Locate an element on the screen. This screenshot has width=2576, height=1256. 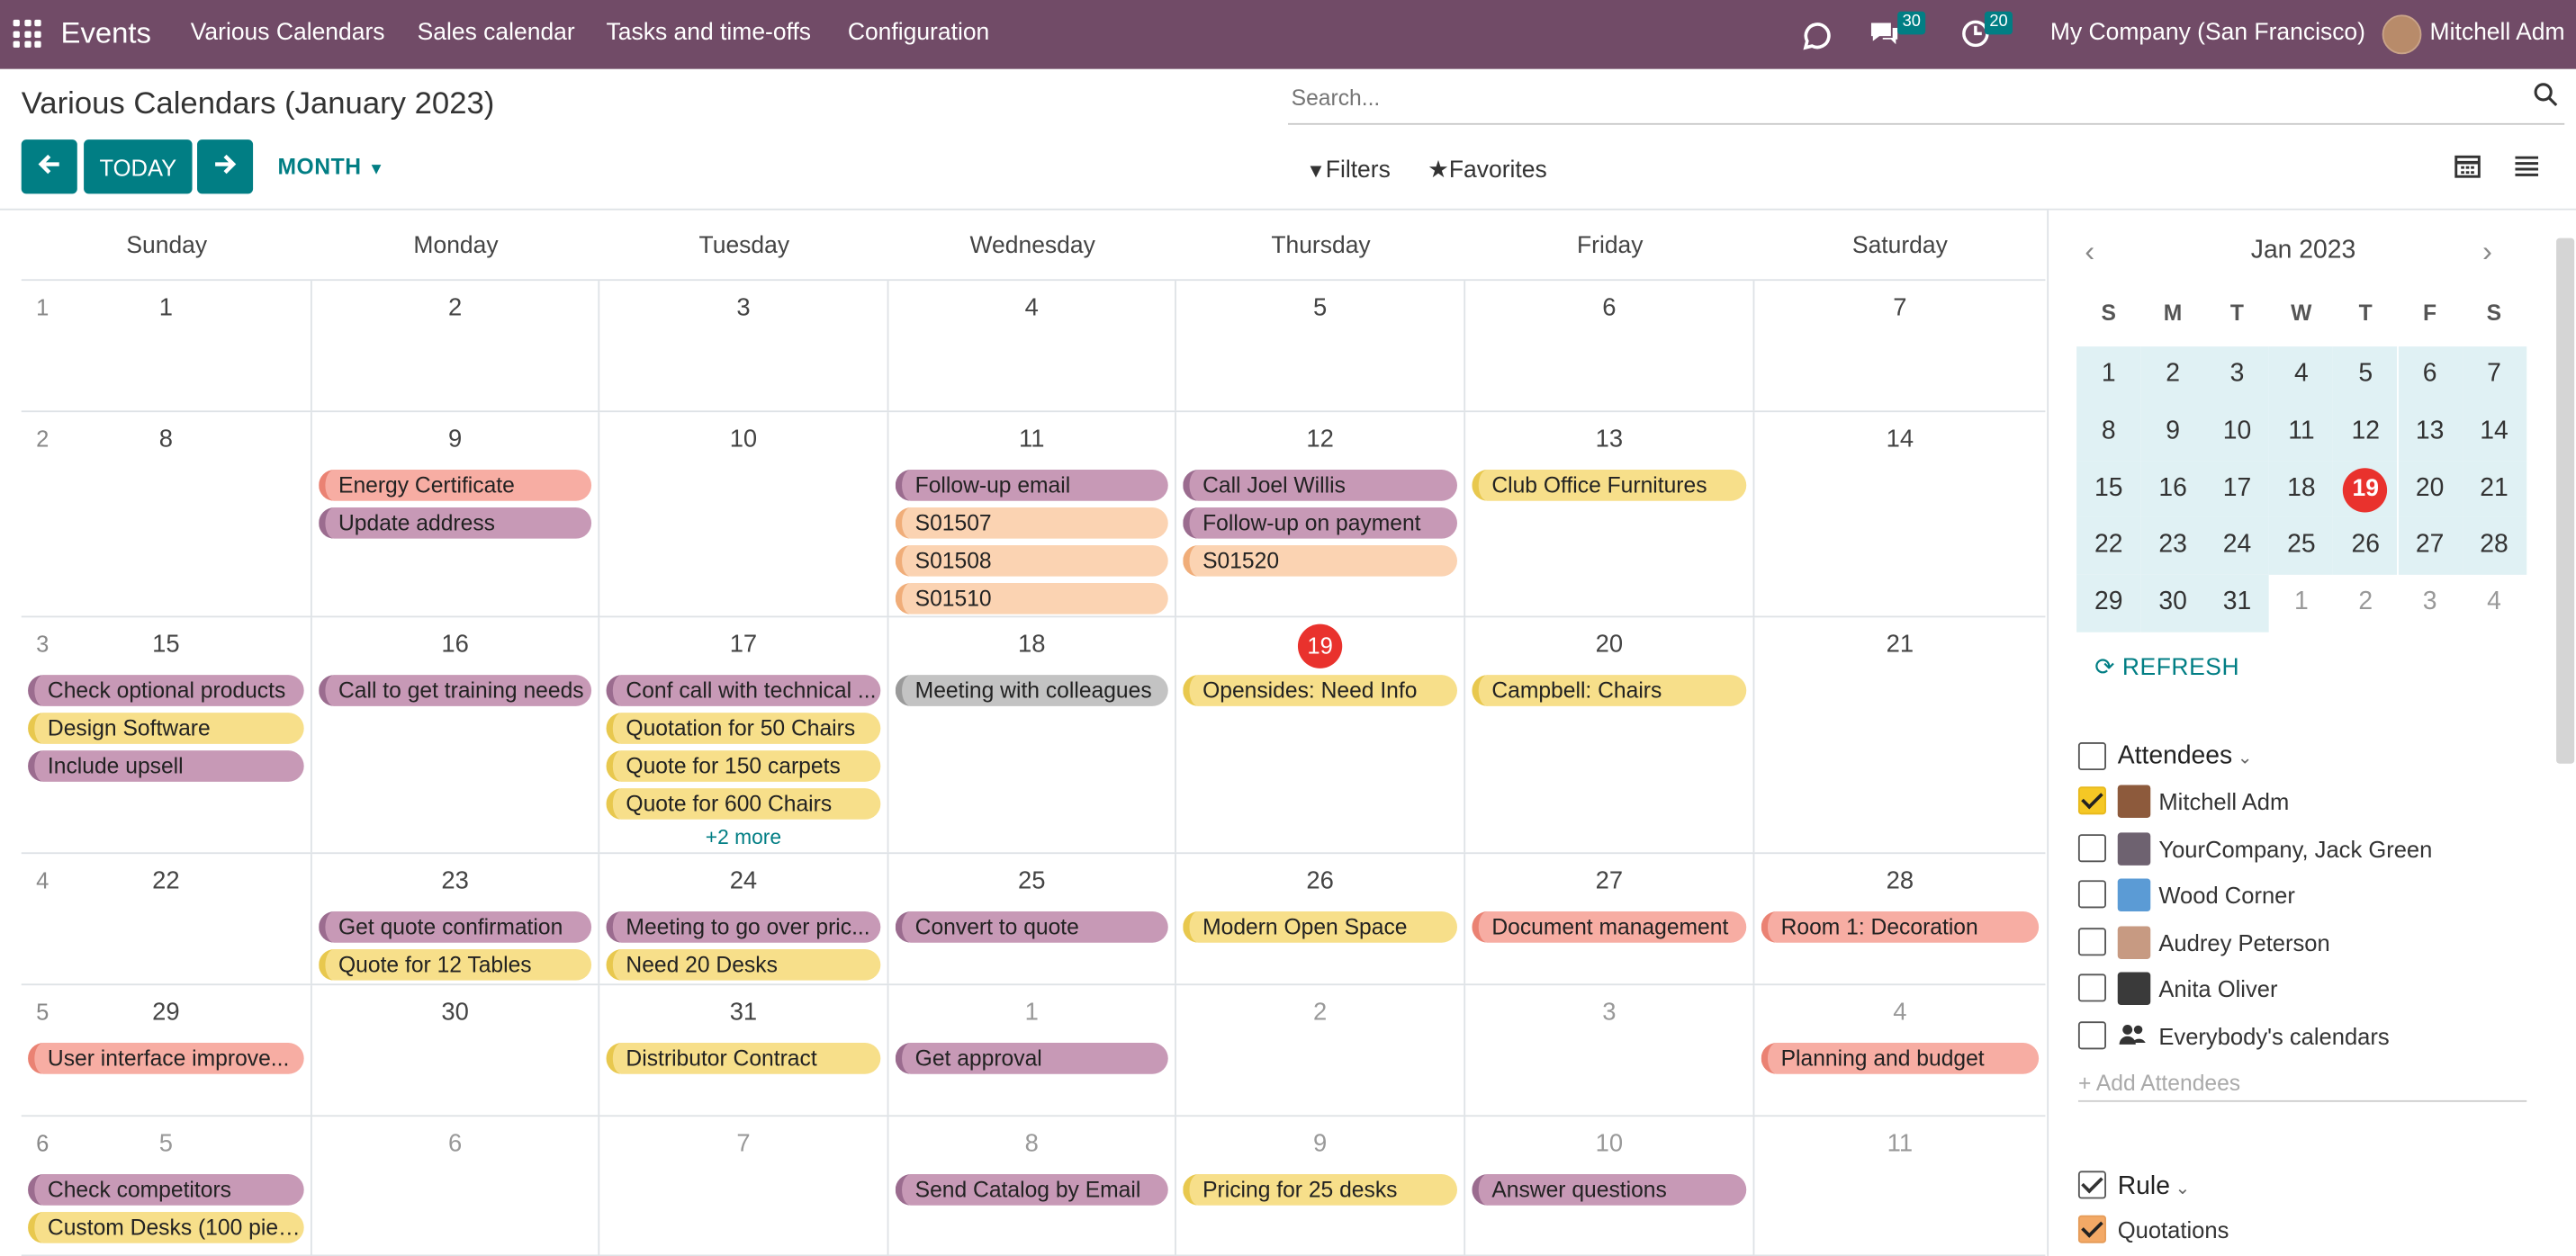
company-switcher: My Company (San Francisco) is located at coordinates (2207, 33).